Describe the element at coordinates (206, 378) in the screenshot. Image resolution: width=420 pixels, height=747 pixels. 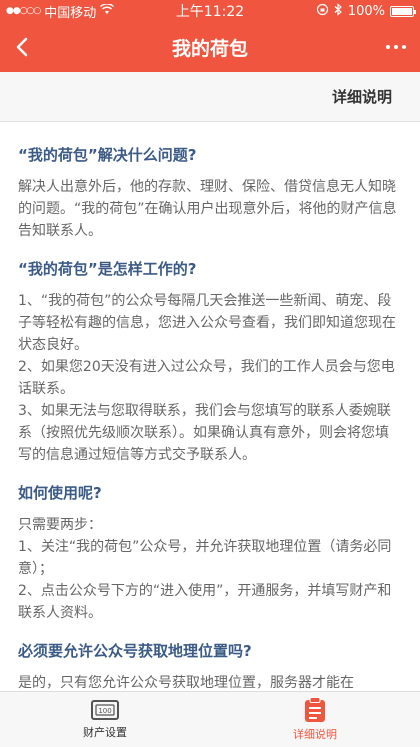
I see `faq-answer-paragraph: 2、如果您20天没有进入过公众号，我们的工作人员会与您电话联系。` at that location.